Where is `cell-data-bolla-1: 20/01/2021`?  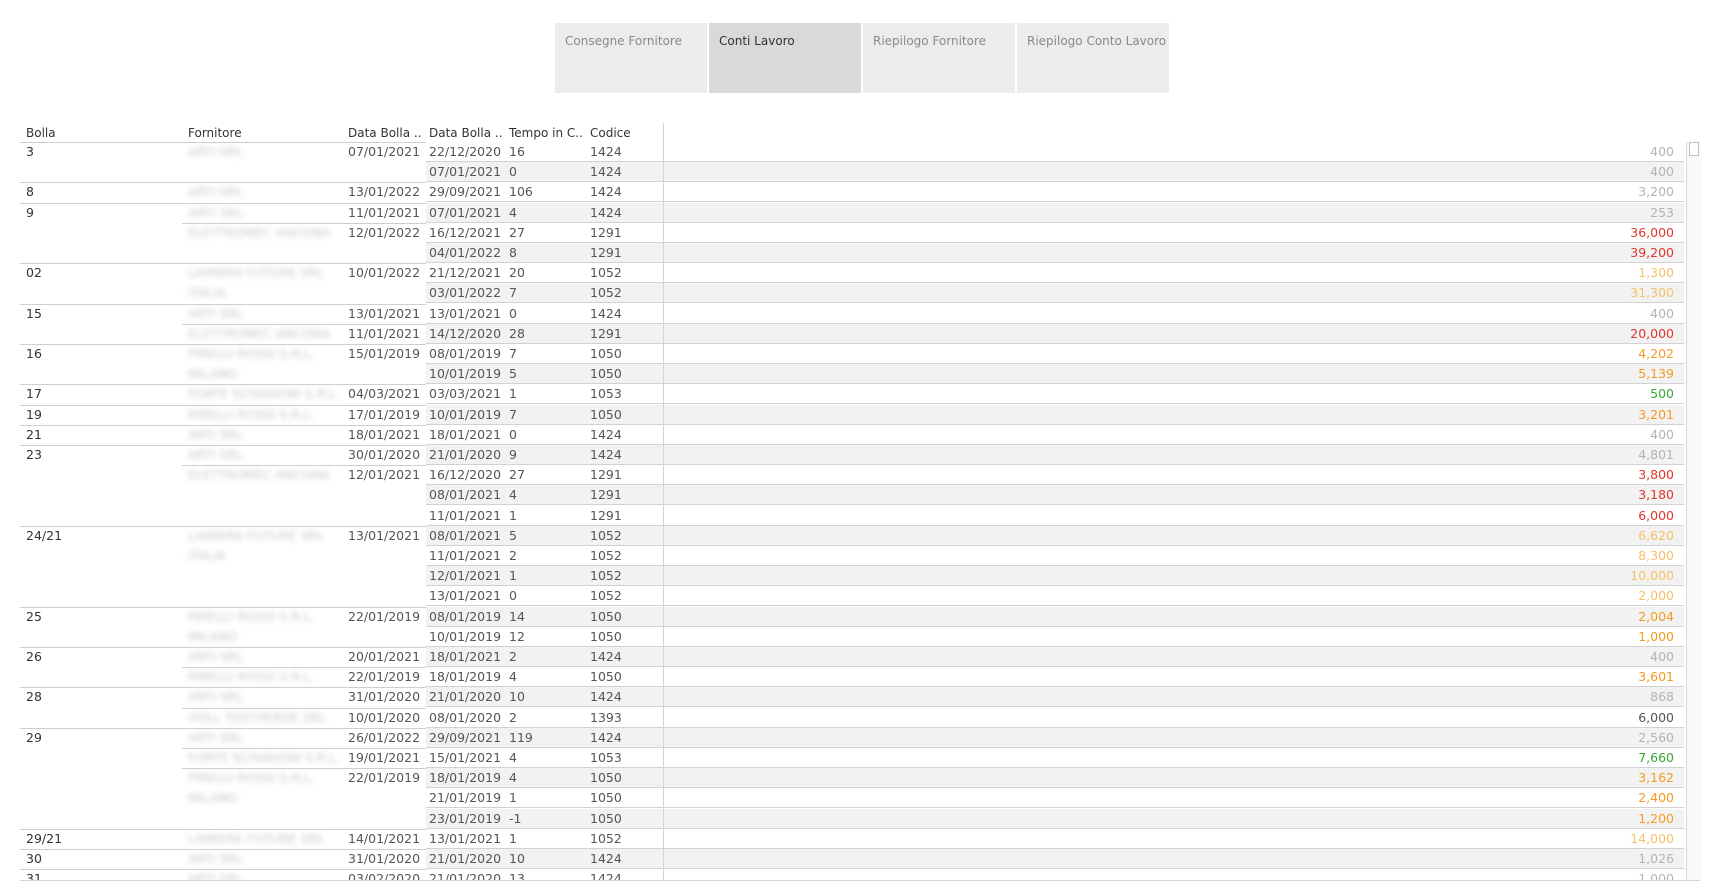 cell-data-bolla-1: 20/01/2021 is located at coordinates (384, 656).